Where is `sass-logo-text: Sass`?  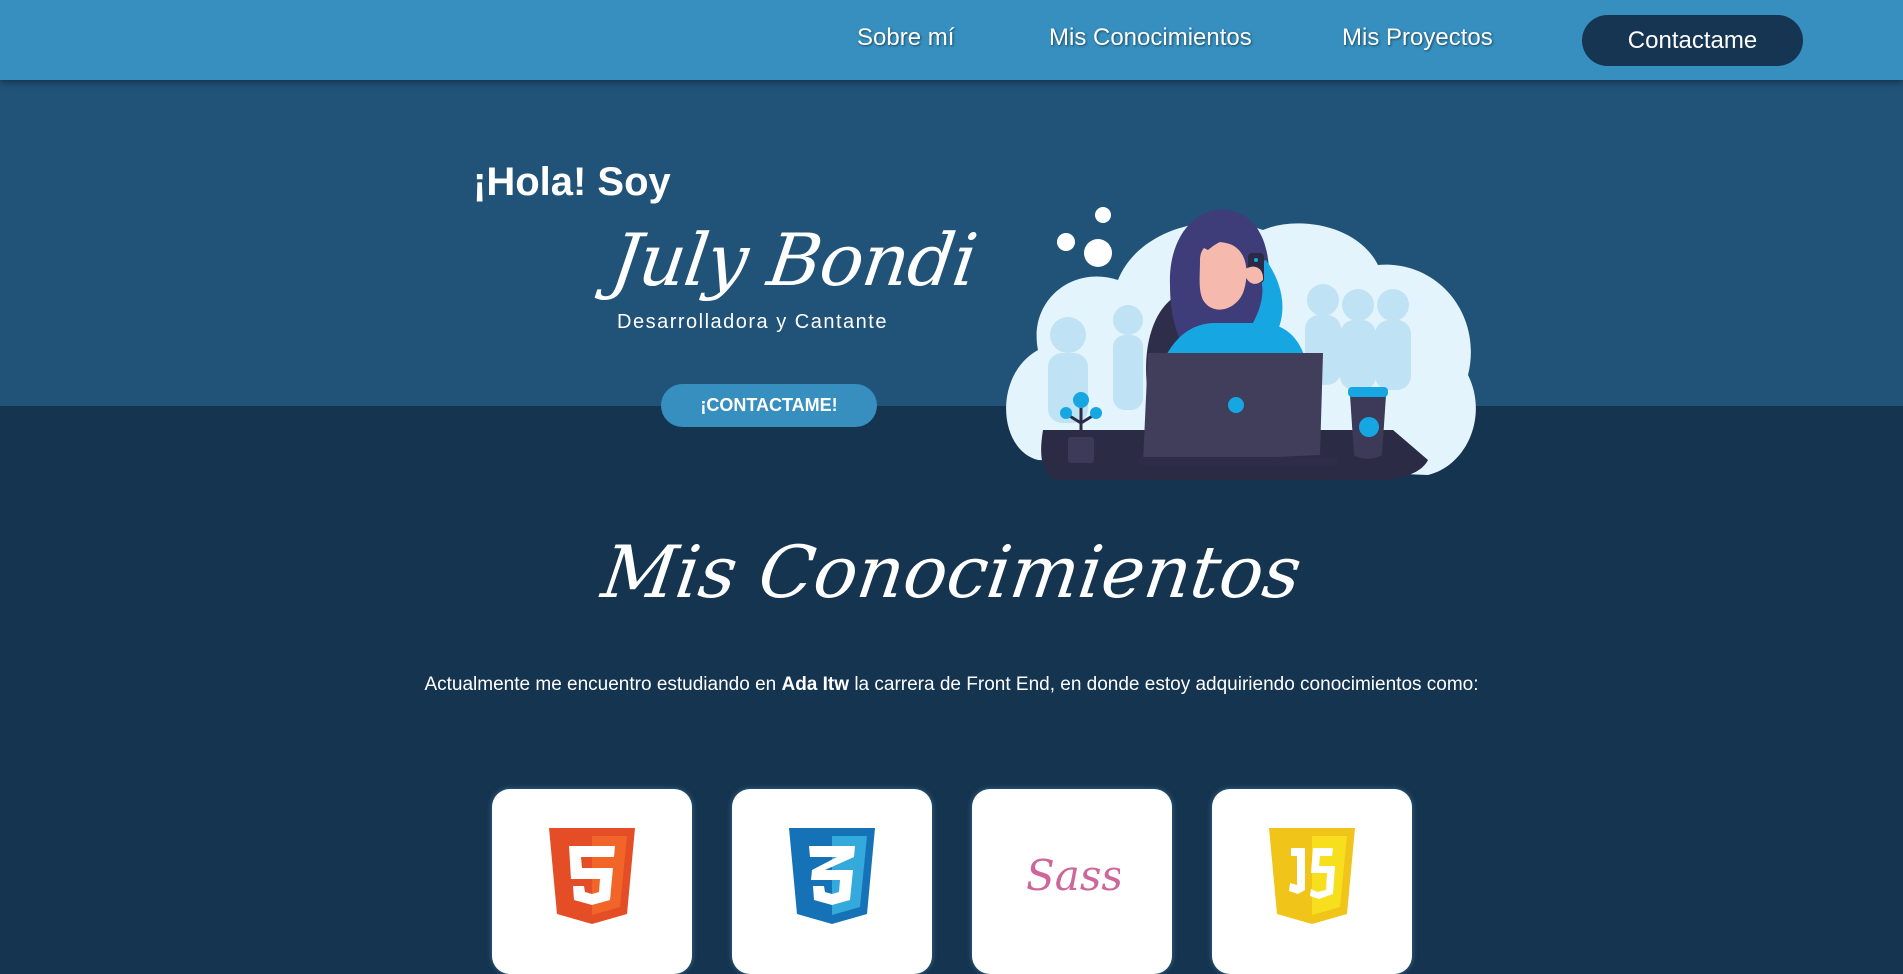 sass-logo-text: Sass is located at coordinates (1073, 875).